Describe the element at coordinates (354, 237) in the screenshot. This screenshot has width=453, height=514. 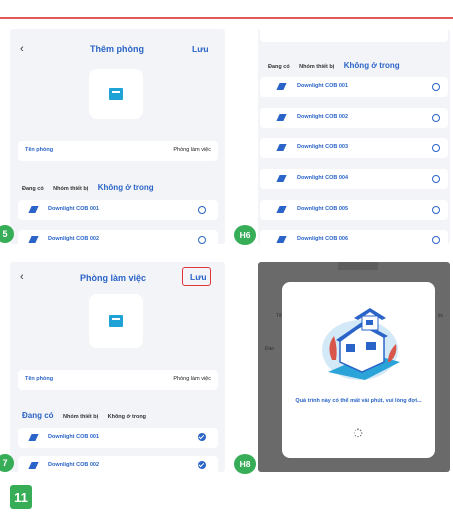
I see `device-row: Downlight COB 006` at that location.